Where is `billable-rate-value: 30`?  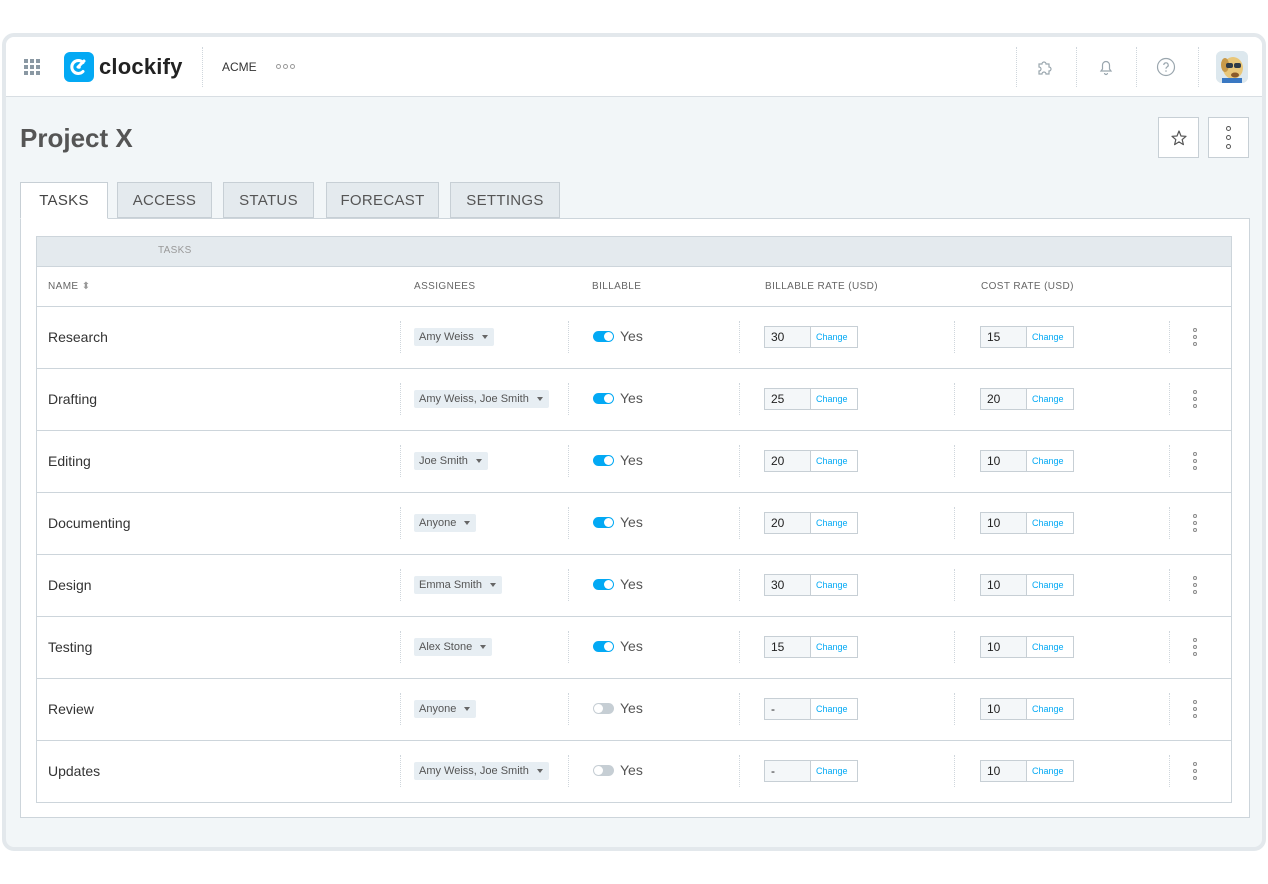
billable-rate-value: 30 is located at coordinates (788, 585).